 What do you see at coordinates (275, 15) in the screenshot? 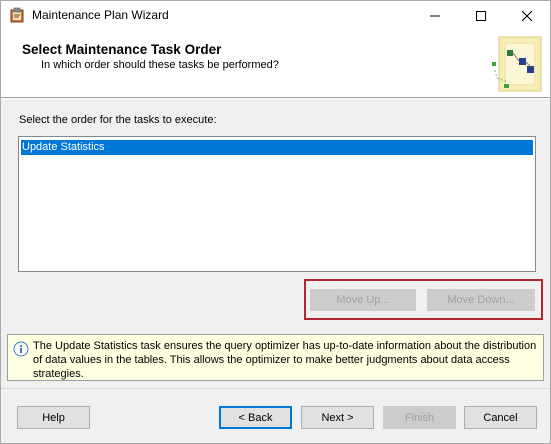
I see `title-bar: Maintenance Plan Wizard` at bounding box center [275, 15].